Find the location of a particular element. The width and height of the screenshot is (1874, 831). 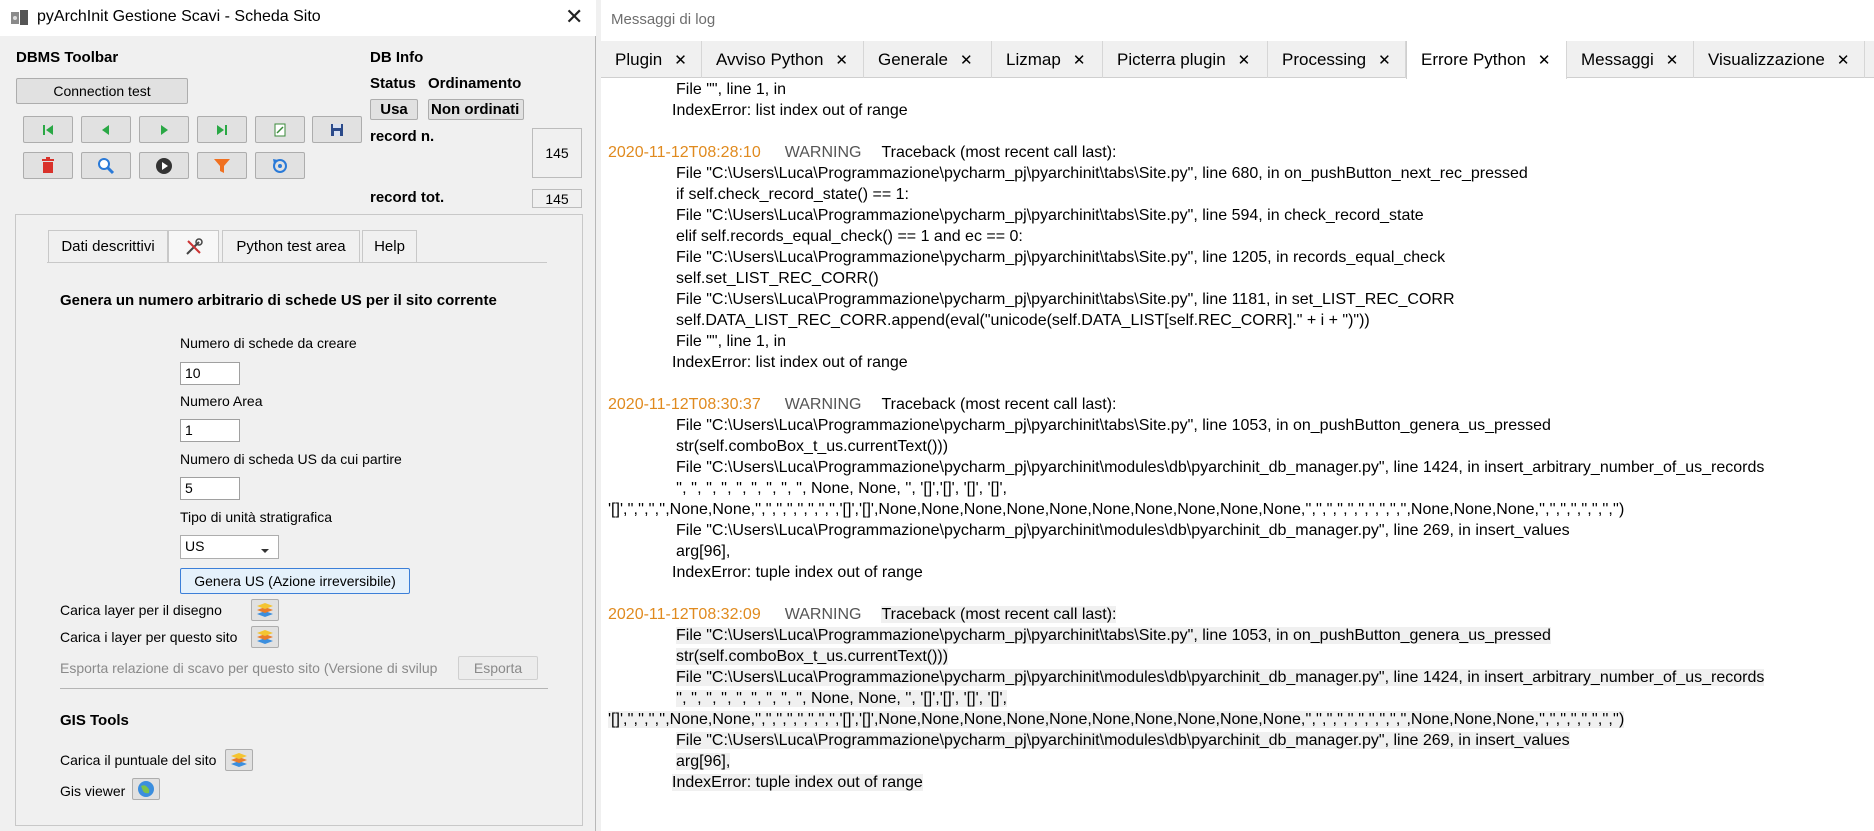

log-line: if self.check_record_state() == 1: is located at coordinates (792, 194).